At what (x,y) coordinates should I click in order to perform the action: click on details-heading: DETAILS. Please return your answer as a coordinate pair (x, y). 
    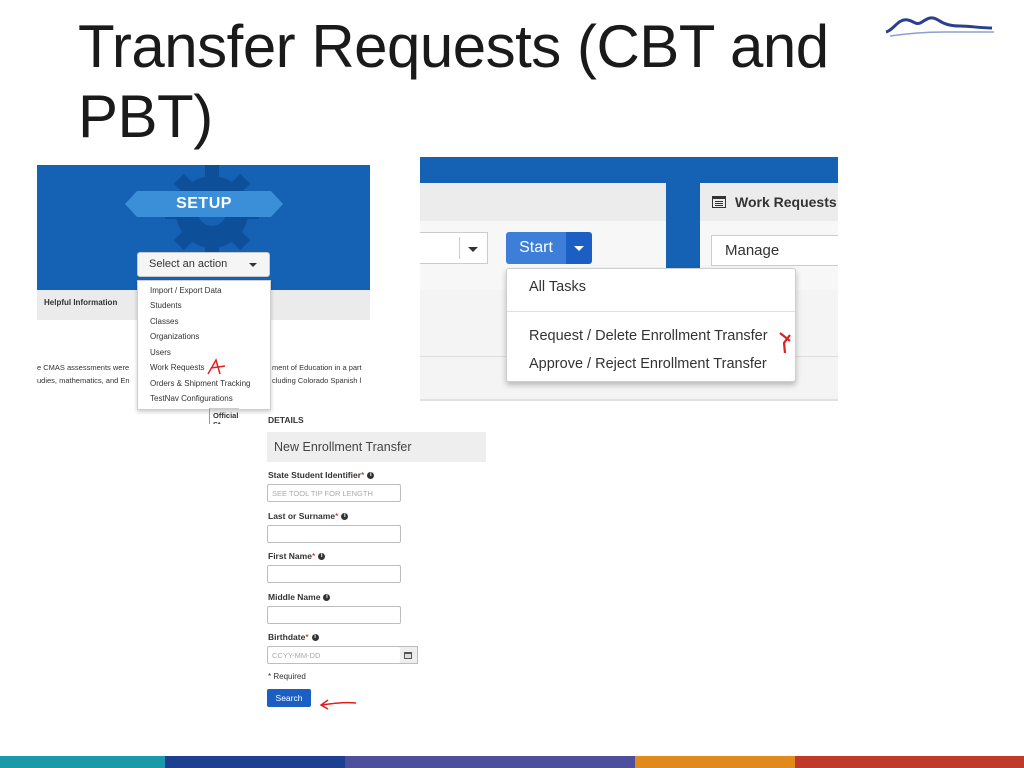
    Looking at the image, I should click on (286, 420).